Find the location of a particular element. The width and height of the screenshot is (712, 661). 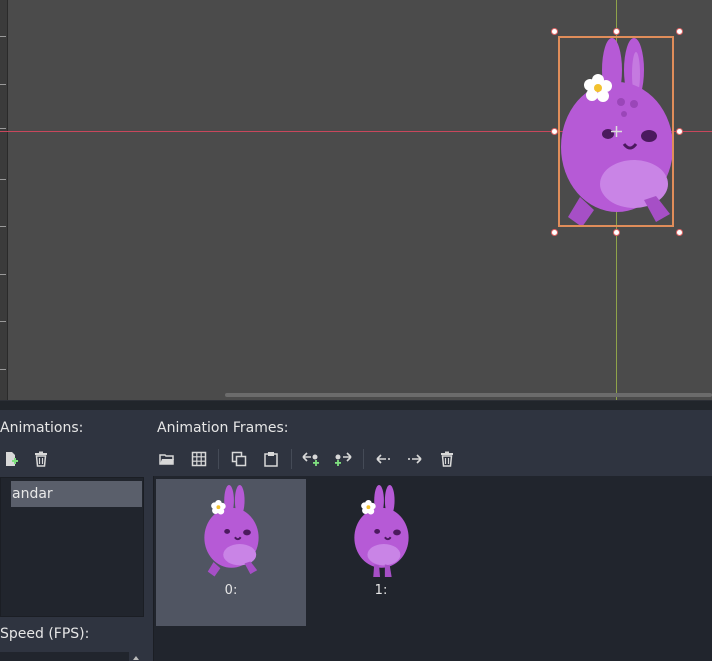

paste-frame-button is located at coordinates (271, 459).